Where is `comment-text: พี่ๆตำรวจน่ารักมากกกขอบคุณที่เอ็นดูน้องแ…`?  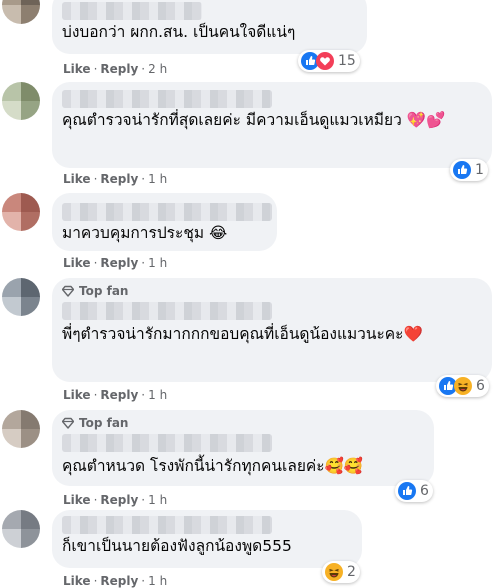 comment-text: พี่ๆตำรวจน่ารักมากกกขอบคุณที่เอ็นดูน้องแ… is located at coordinates (242, 334).